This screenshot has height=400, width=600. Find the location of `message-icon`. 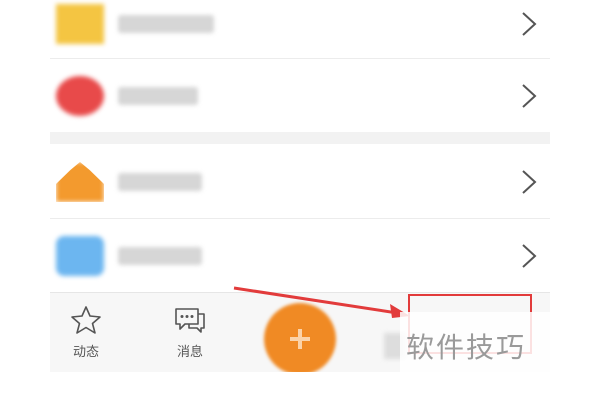

message-icon is located at coordinates (190, 320).